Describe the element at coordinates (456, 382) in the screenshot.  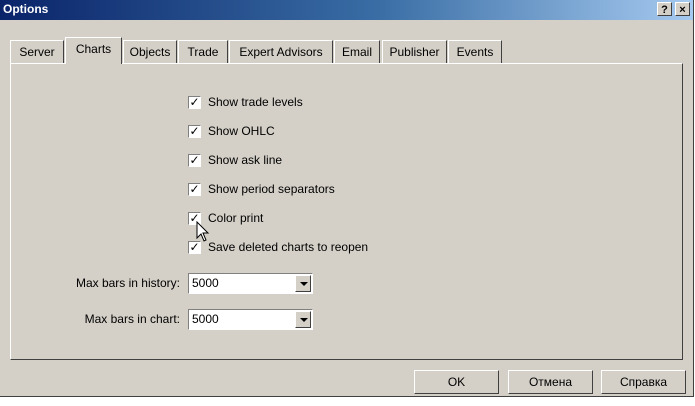
I see `ok-button: OK` at that location.